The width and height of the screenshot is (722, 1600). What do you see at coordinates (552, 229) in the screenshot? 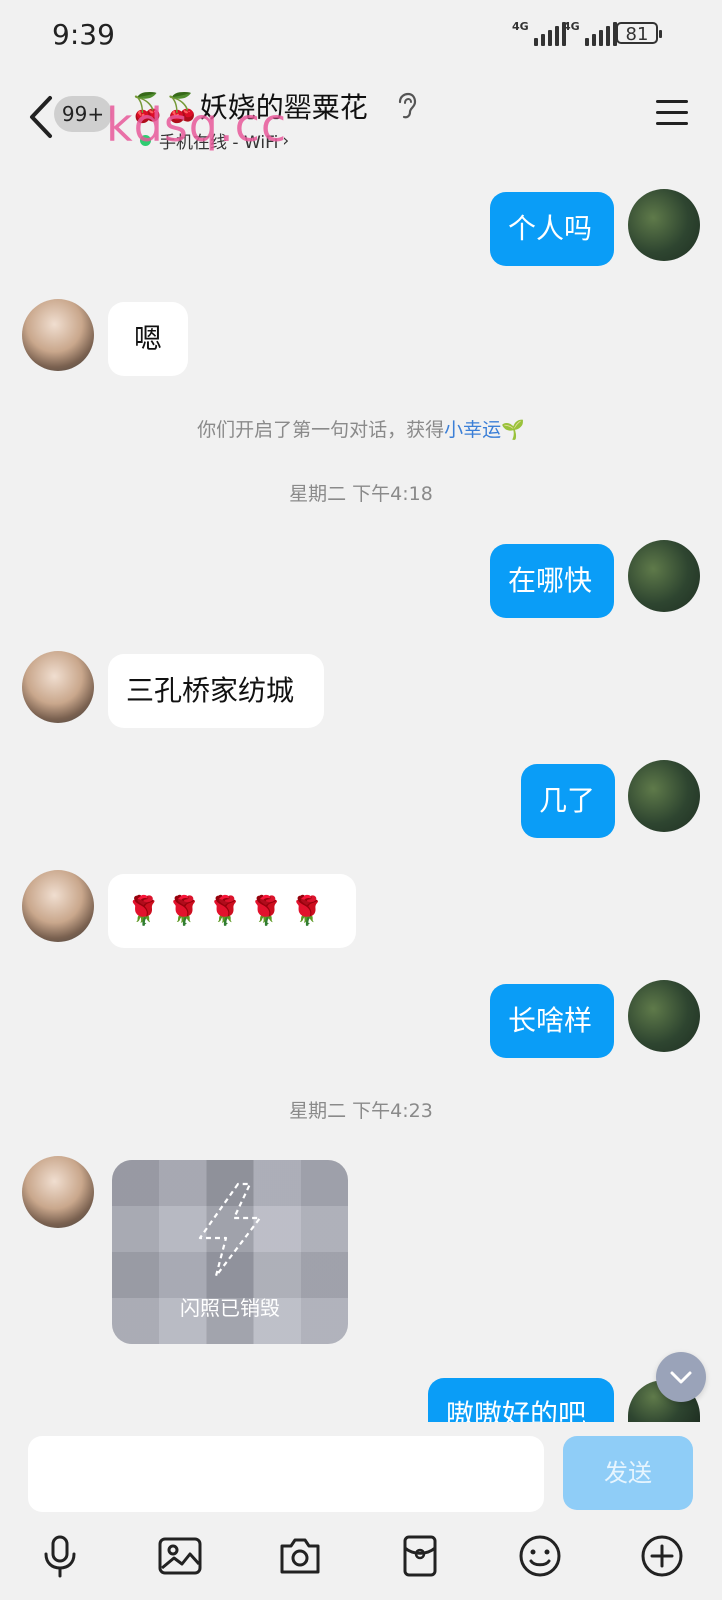
I see `message-bubble-sent: 个人吗` at bounding box center [552, 229].